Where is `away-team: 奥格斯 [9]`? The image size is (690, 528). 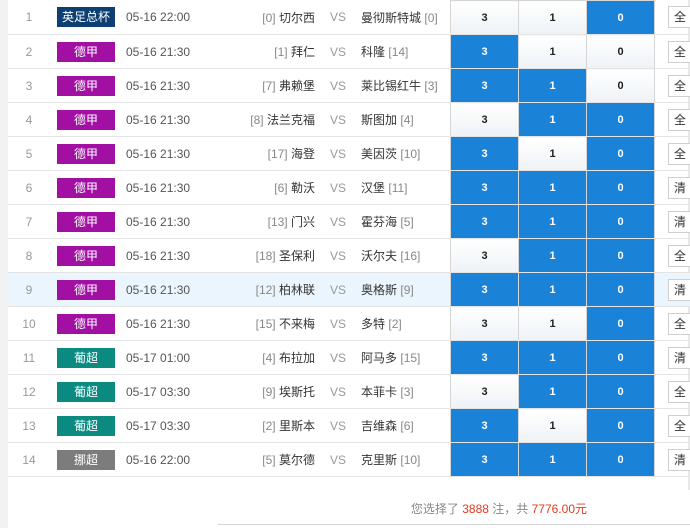
away-team: 奥格斯 [9] is located at coordinates (406, 289).